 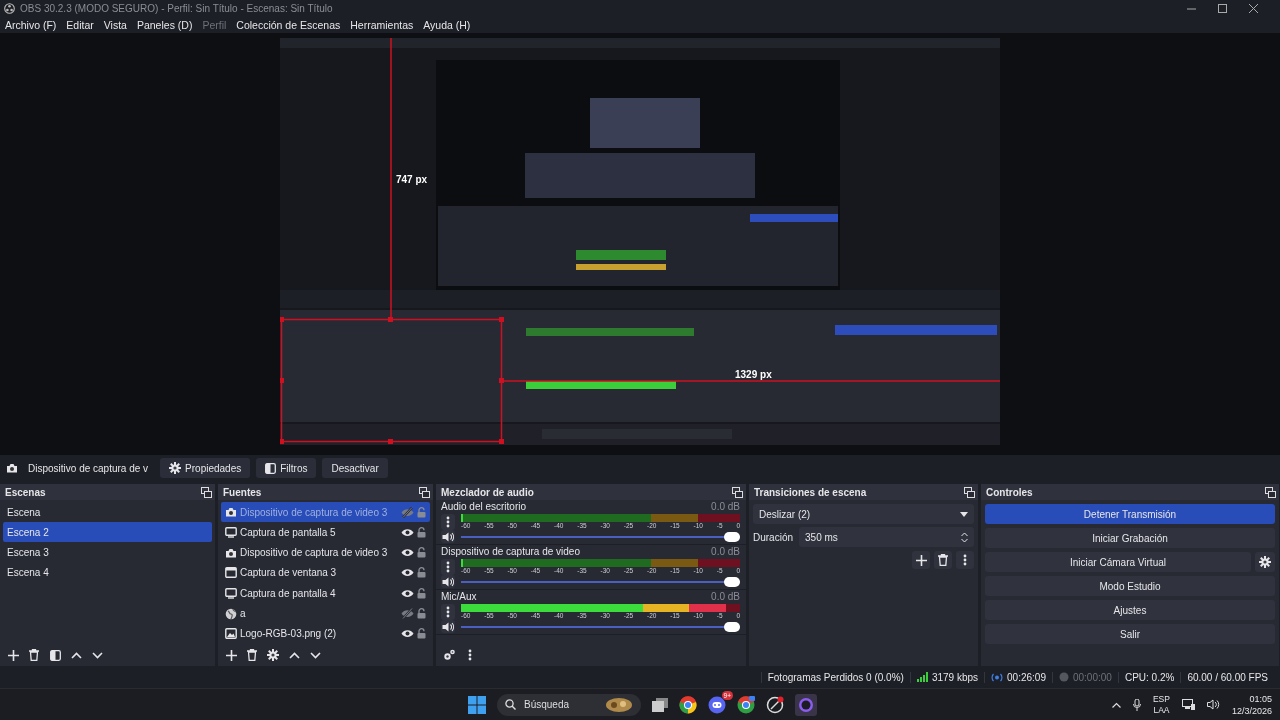 I want to click on input-language: ESP LAA, so click(x=1161, y=704).